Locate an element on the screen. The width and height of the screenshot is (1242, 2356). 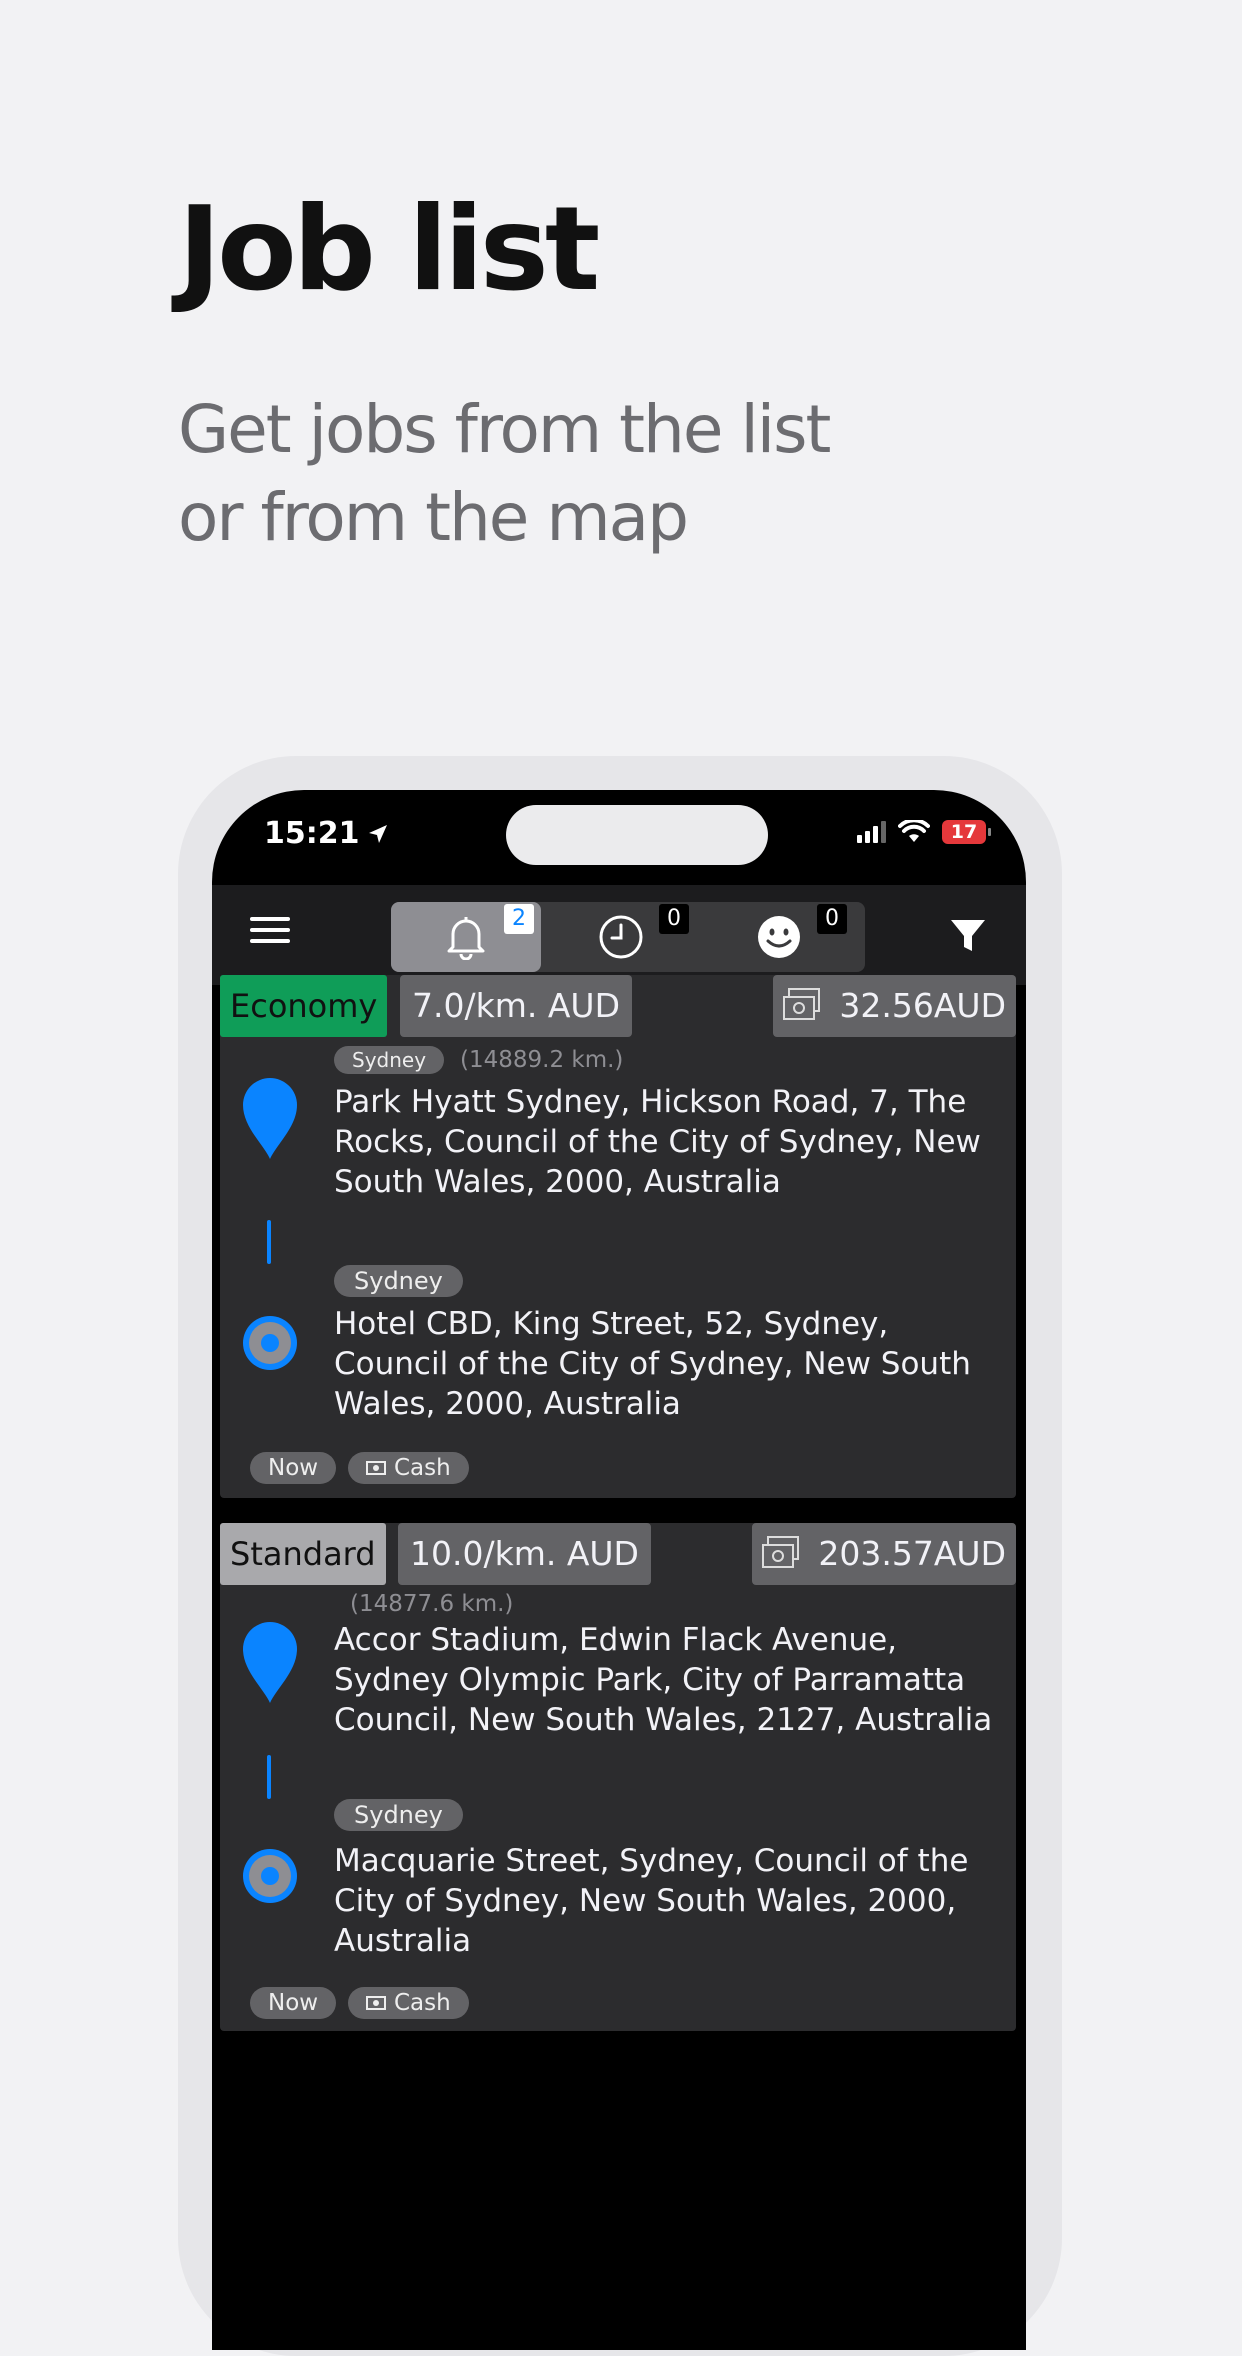
page-subtitle: Get jobs from the list or from the map is located at coordinates (628, 474).